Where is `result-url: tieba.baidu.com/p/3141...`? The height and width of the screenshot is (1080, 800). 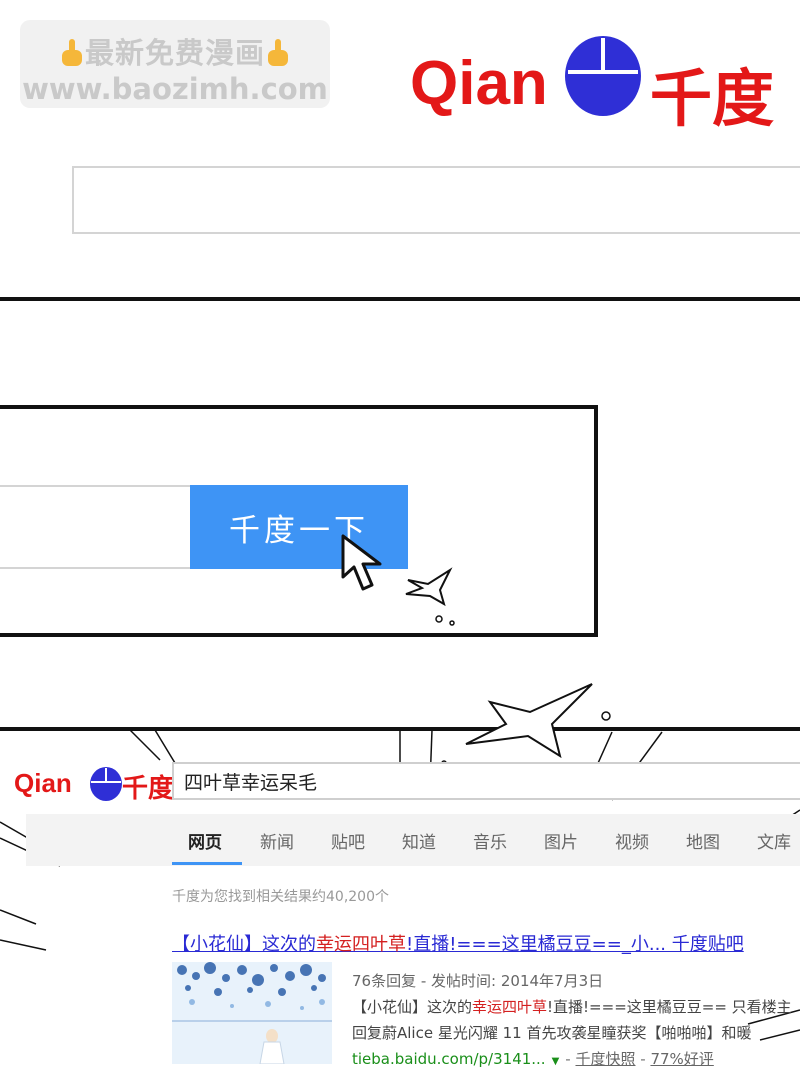 result-url: tieba.baidu.com/p/3141... is located at coordinates (449, 1059).